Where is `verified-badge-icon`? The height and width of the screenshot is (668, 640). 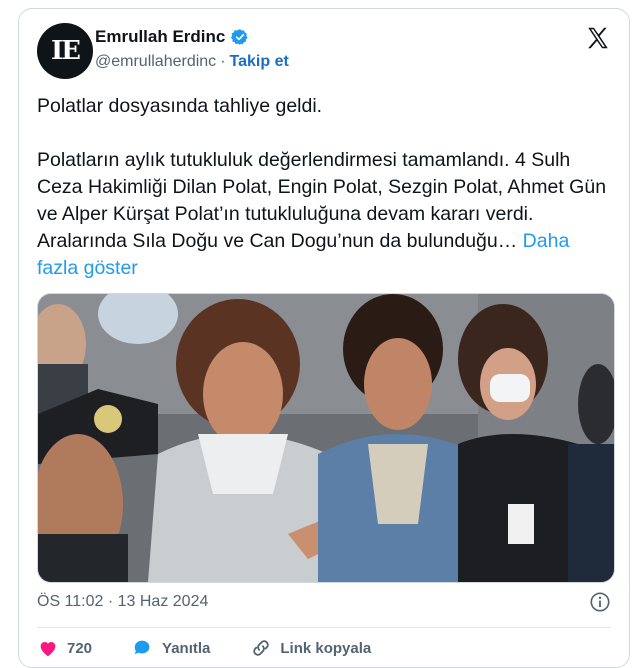
verified-badge-icon is located at coordinates (239, 37).